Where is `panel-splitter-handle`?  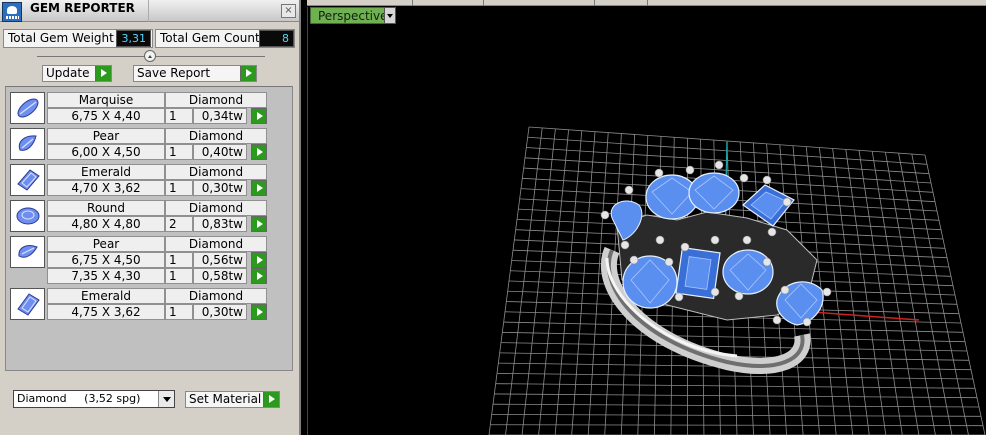
panel-splitter-handle is located at coordinates (150, 56).